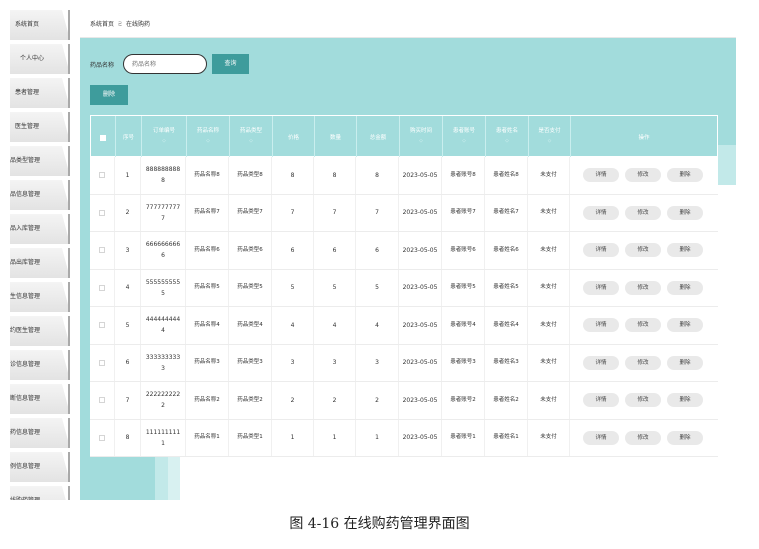 Image resolution: width=759 pixels, height=549 pixels. I want to click on sidebar-item-visits: 就诊信息管理, so click(40, 365).